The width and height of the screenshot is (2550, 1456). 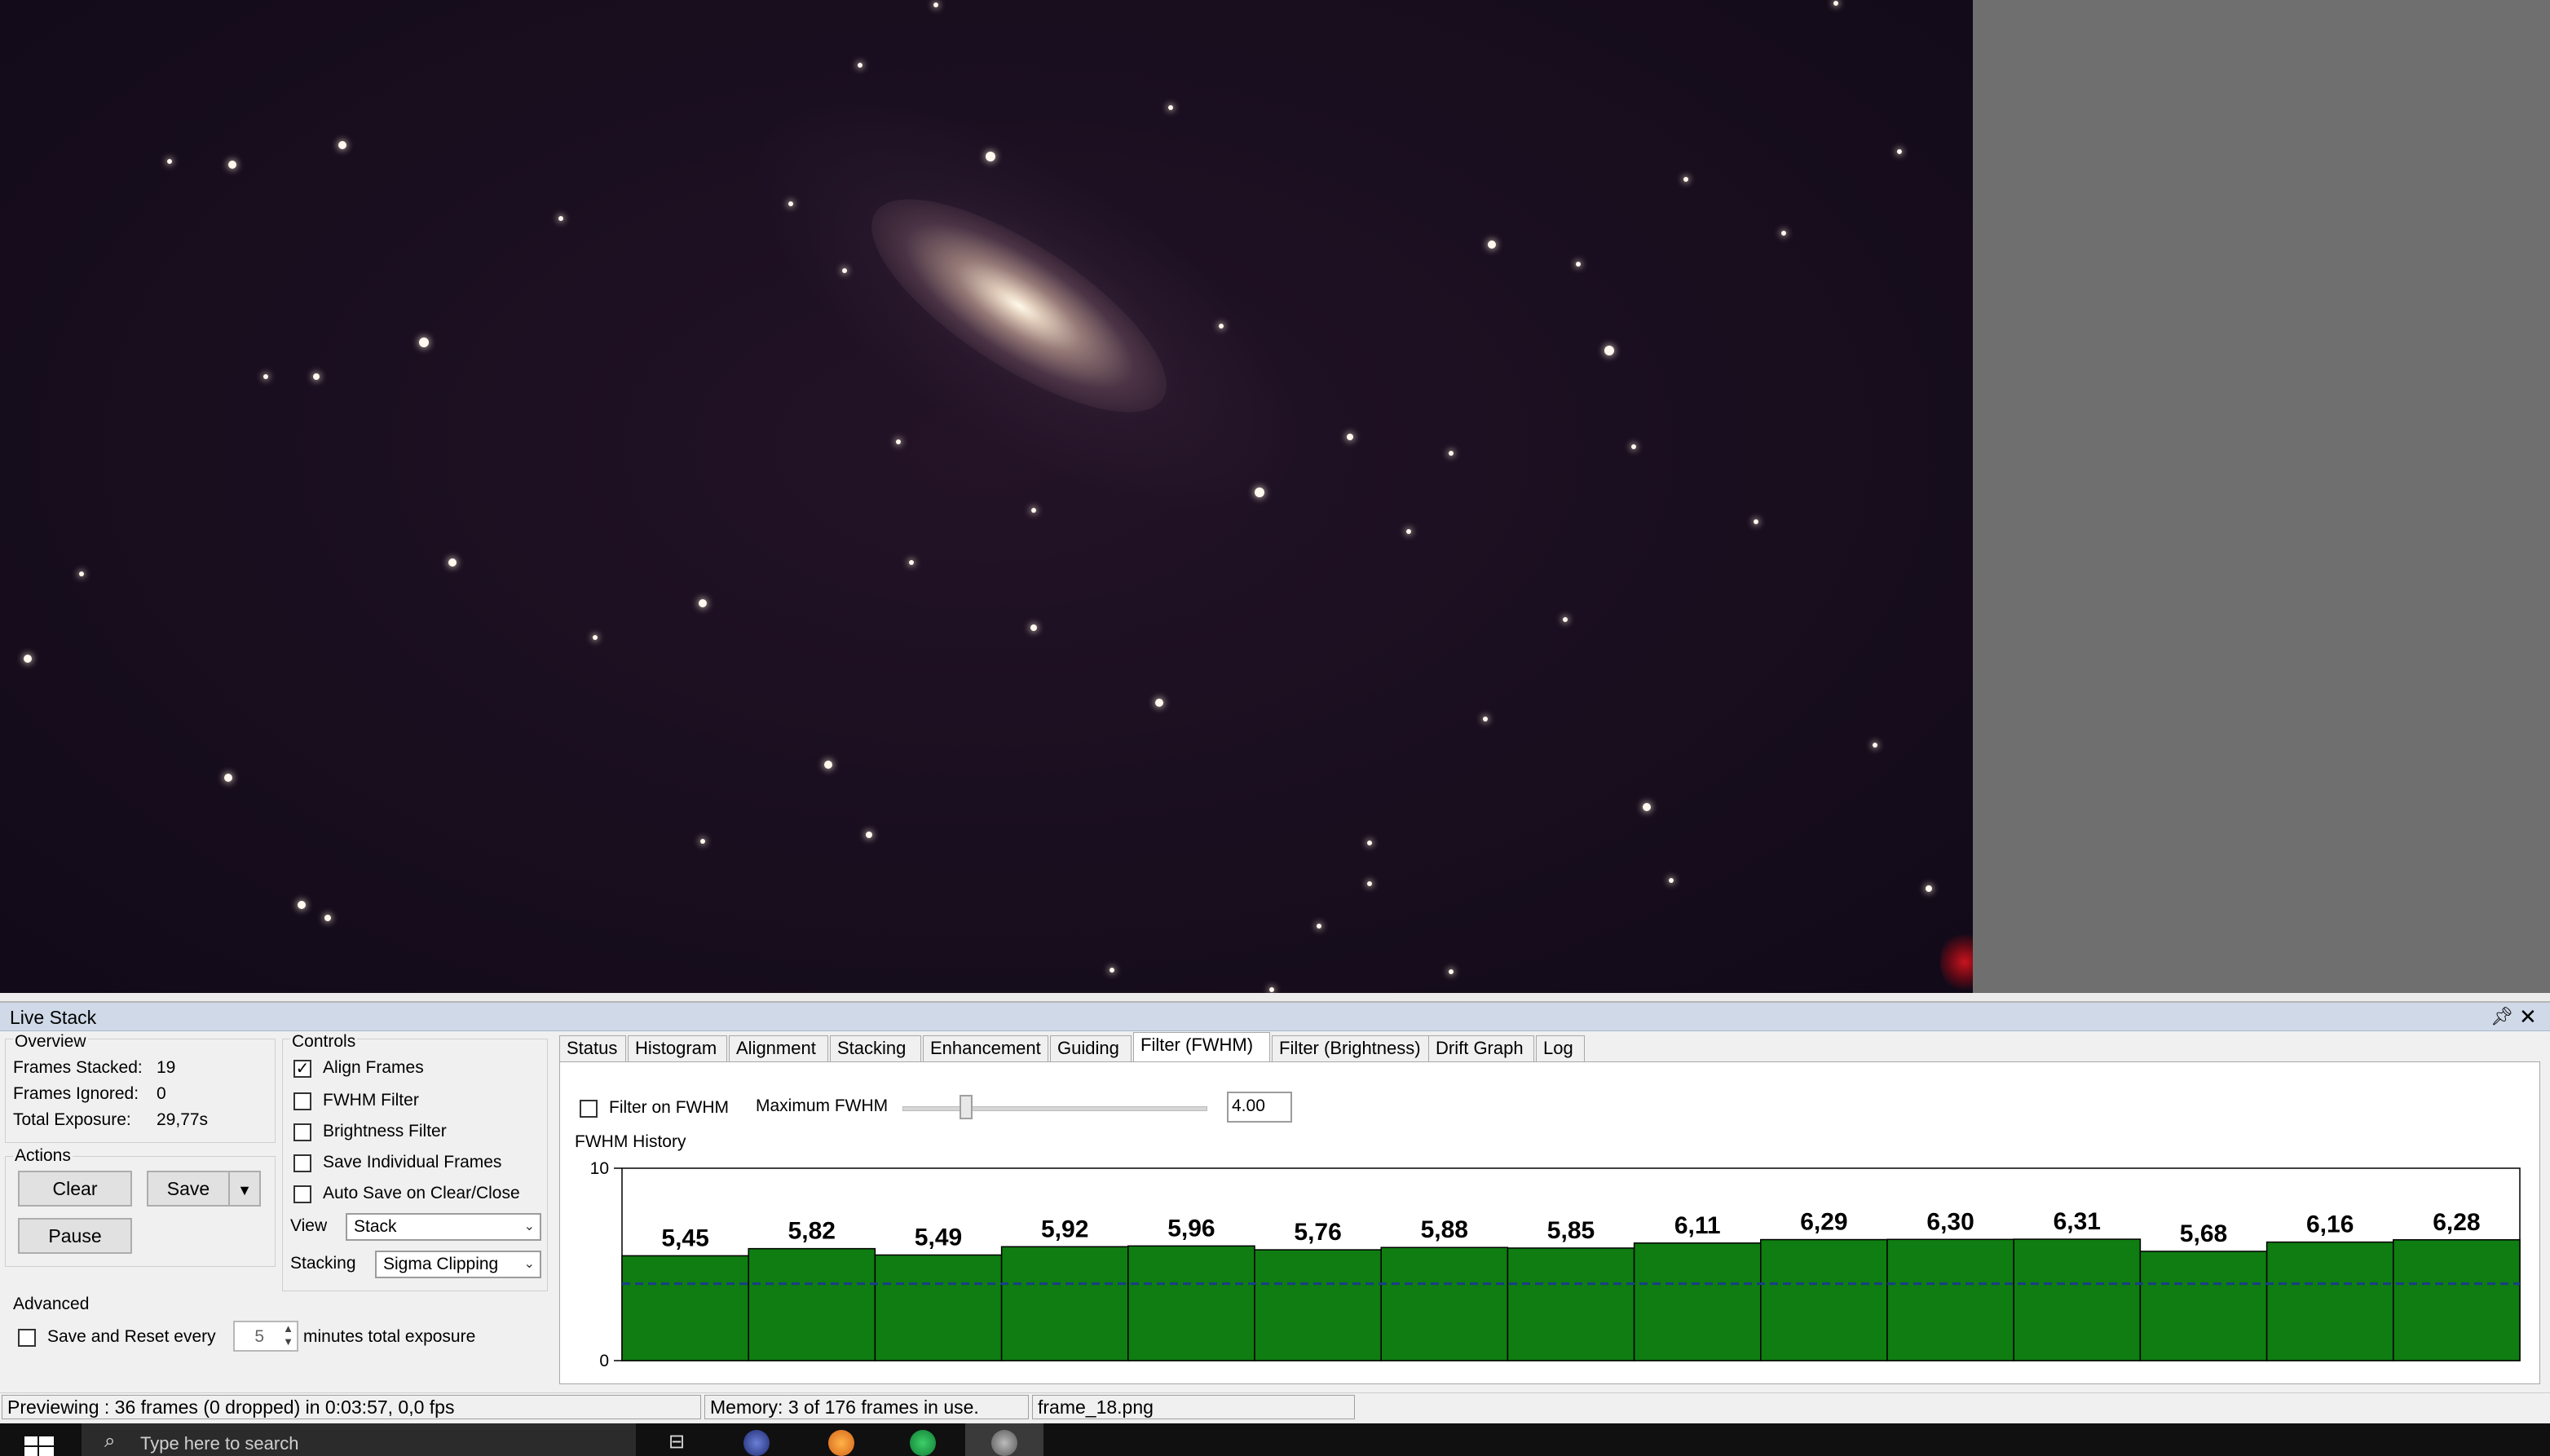 I want to click on save-button: Save, so click(x=188, y=1189).